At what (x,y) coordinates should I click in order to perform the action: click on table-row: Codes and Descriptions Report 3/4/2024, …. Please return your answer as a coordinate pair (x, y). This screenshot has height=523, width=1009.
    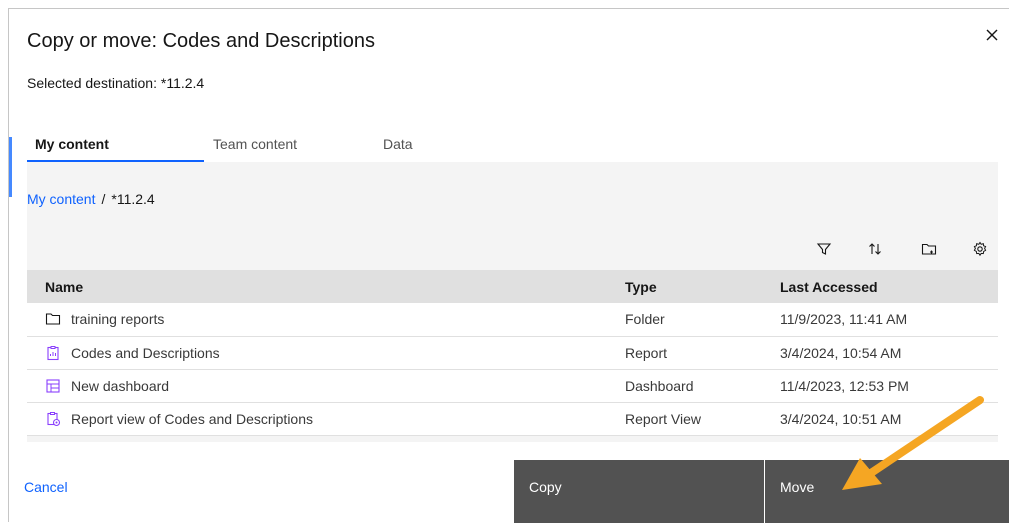
    Looking at the image, I should click on (512, 352).